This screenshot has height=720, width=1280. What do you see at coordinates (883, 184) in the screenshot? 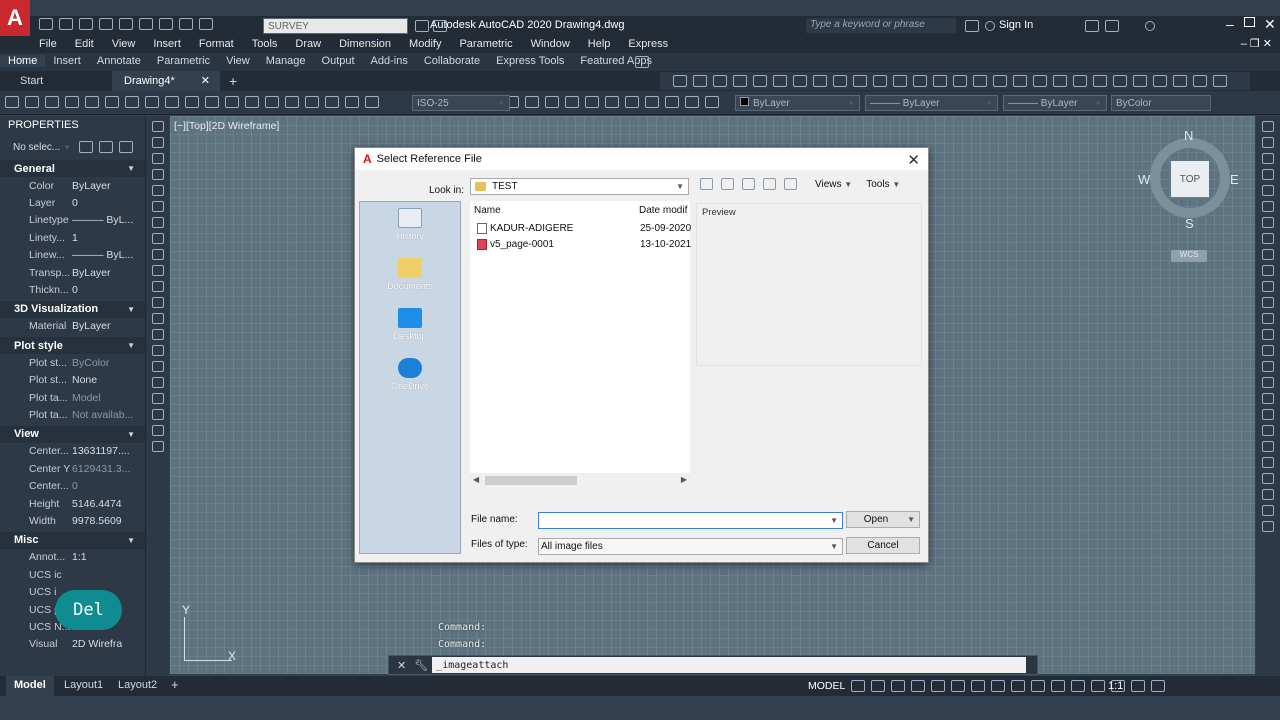
I see `tools-menu: Tools ▼` at bounding box center [883, 184].